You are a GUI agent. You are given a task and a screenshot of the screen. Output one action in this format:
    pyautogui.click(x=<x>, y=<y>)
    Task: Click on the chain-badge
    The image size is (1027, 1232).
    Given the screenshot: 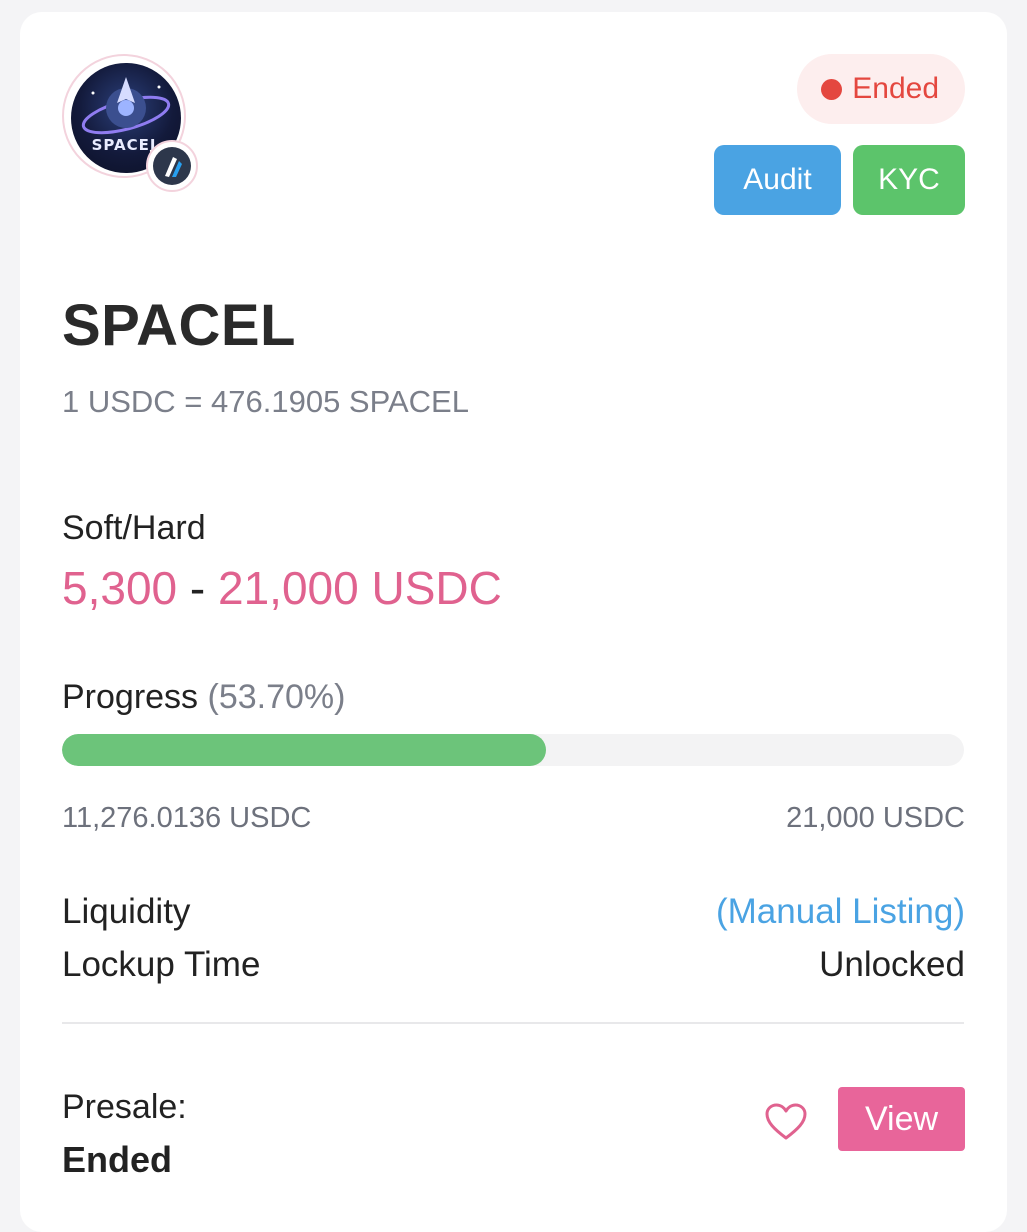 What is the action you would take?
    pyautogui.click(x=172, y=166)
    